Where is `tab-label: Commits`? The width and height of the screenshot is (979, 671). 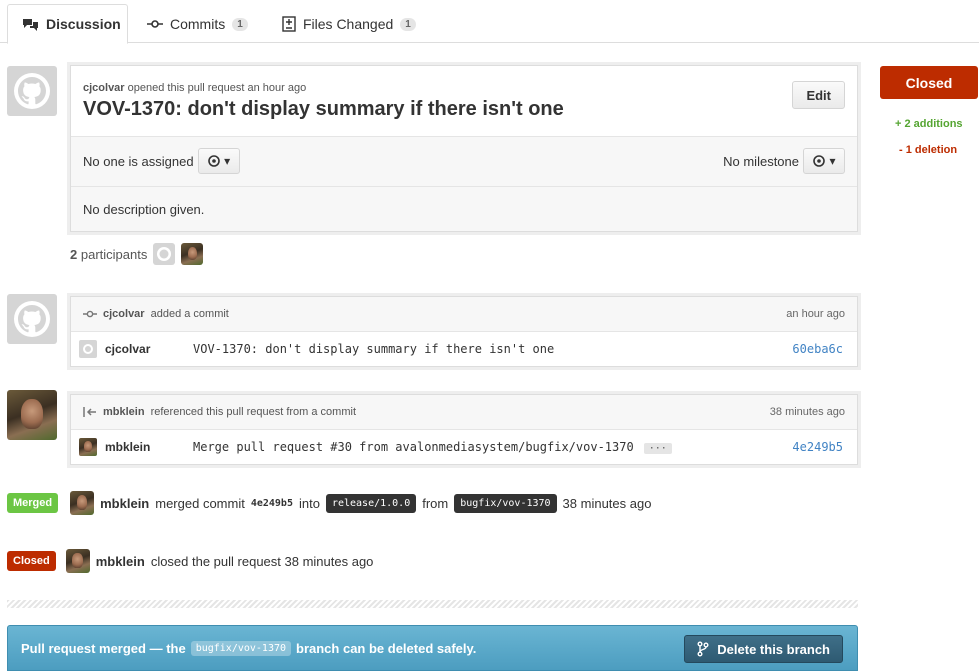 tab-label: Commits is located at coordinates (198, 24).